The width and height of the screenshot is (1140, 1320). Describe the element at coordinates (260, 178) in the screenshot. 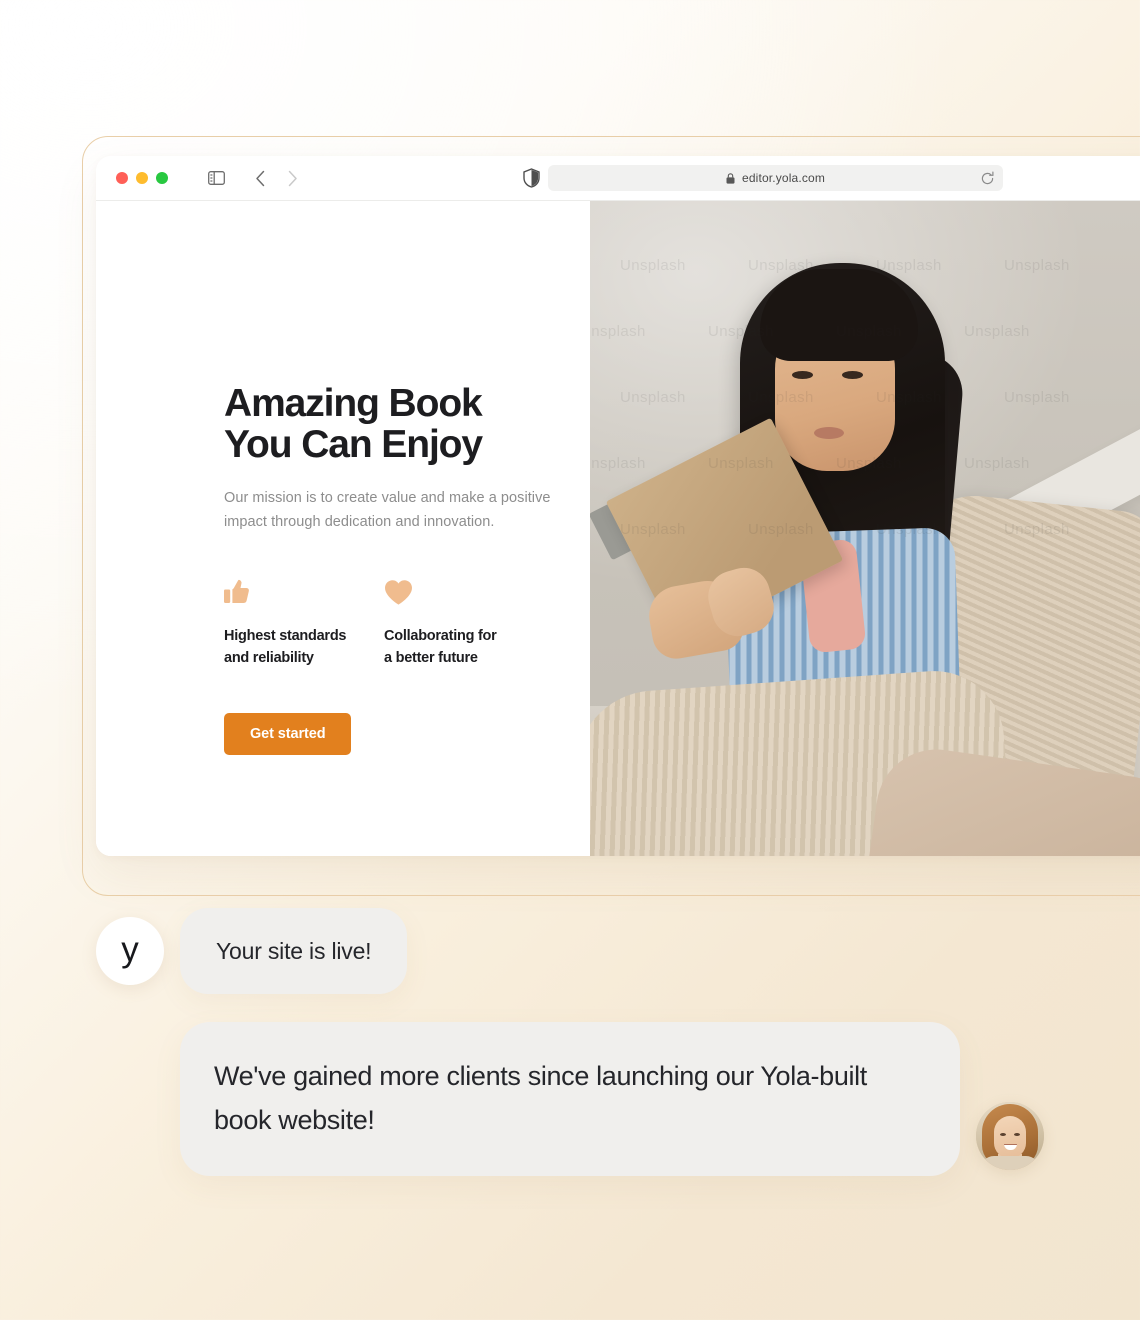

I see `chevron-left-icon` at that location.